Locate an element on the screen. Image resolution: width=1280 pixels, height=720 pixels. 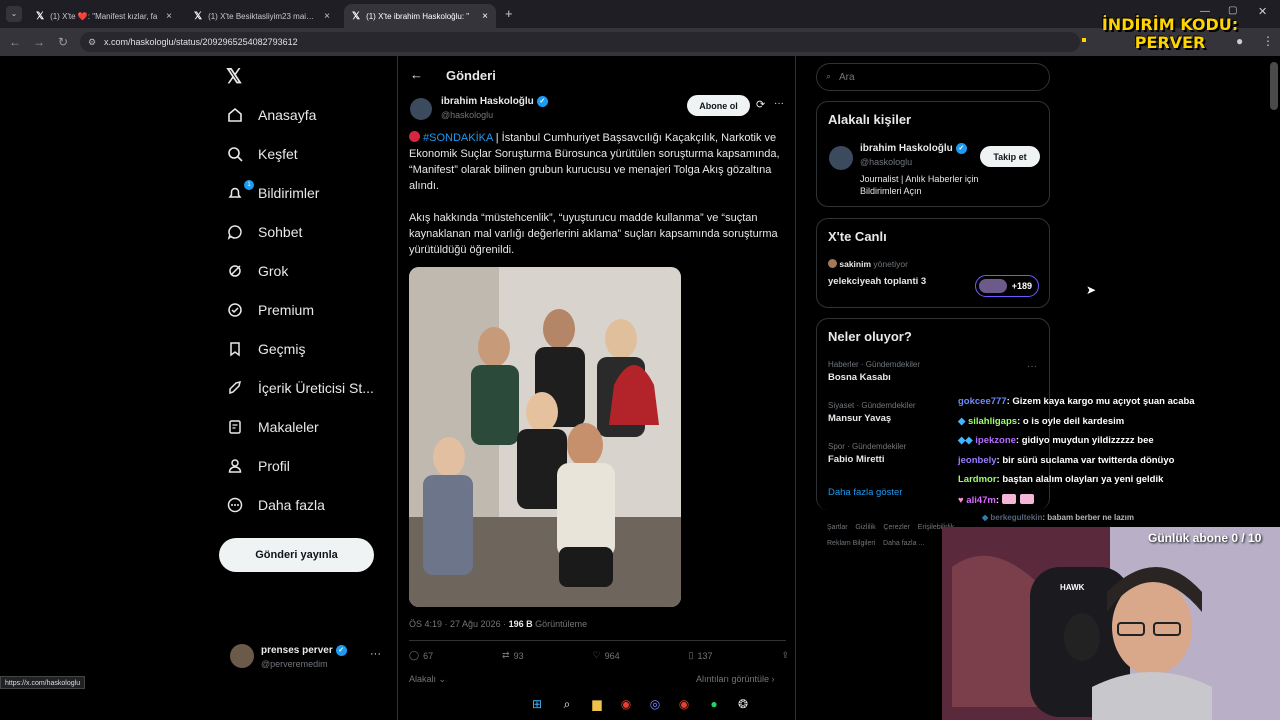
nav-item-premium: Premium is located at coordinates (270, 310).